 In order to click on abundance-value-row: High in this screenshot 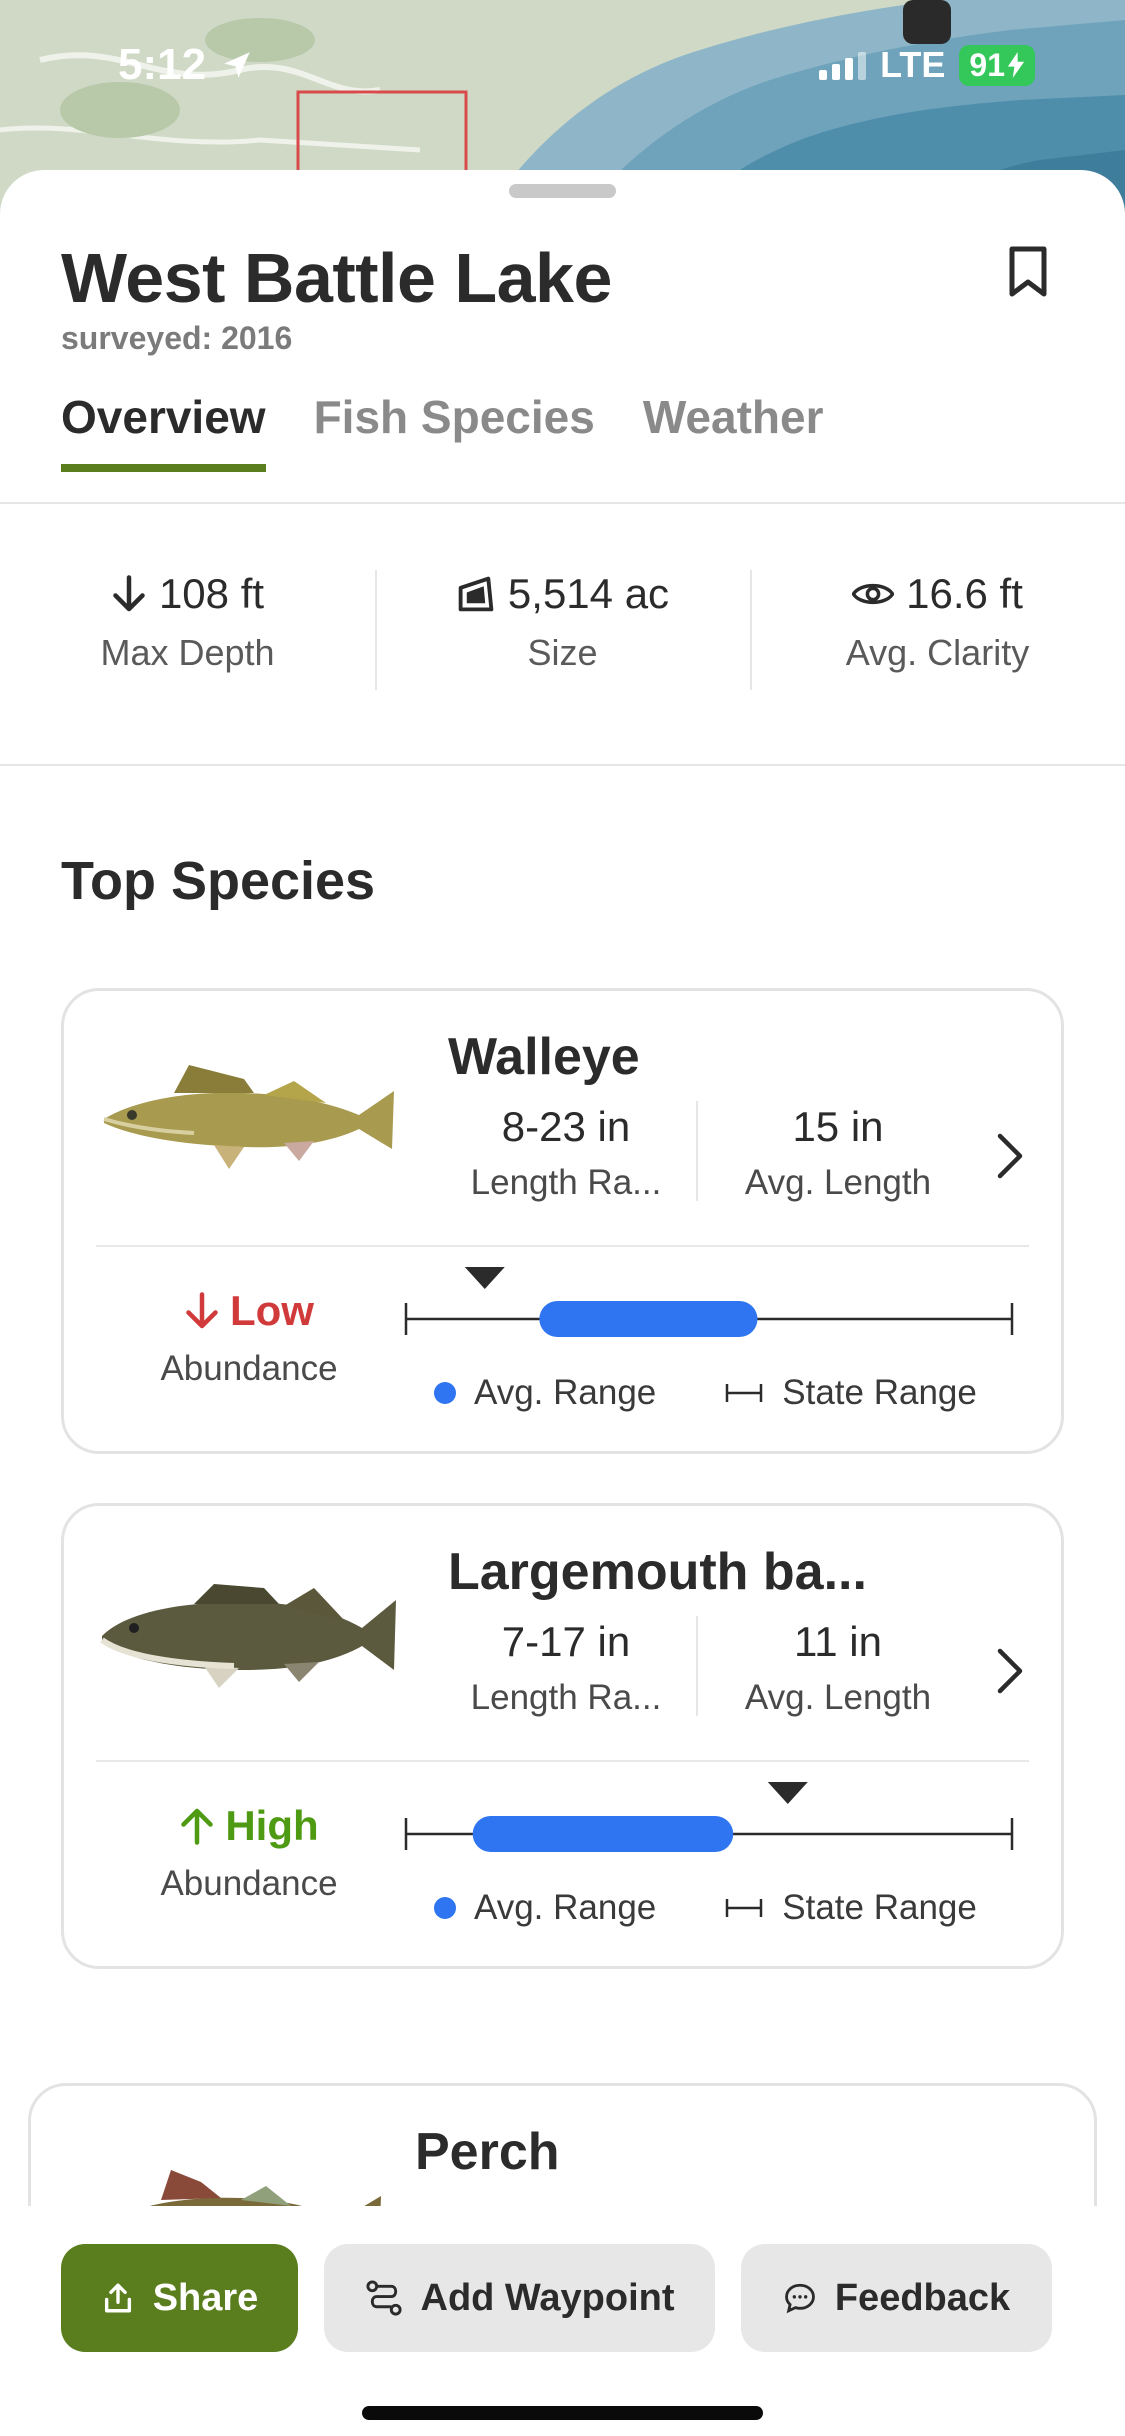, I will do `click(249, 1826)`.